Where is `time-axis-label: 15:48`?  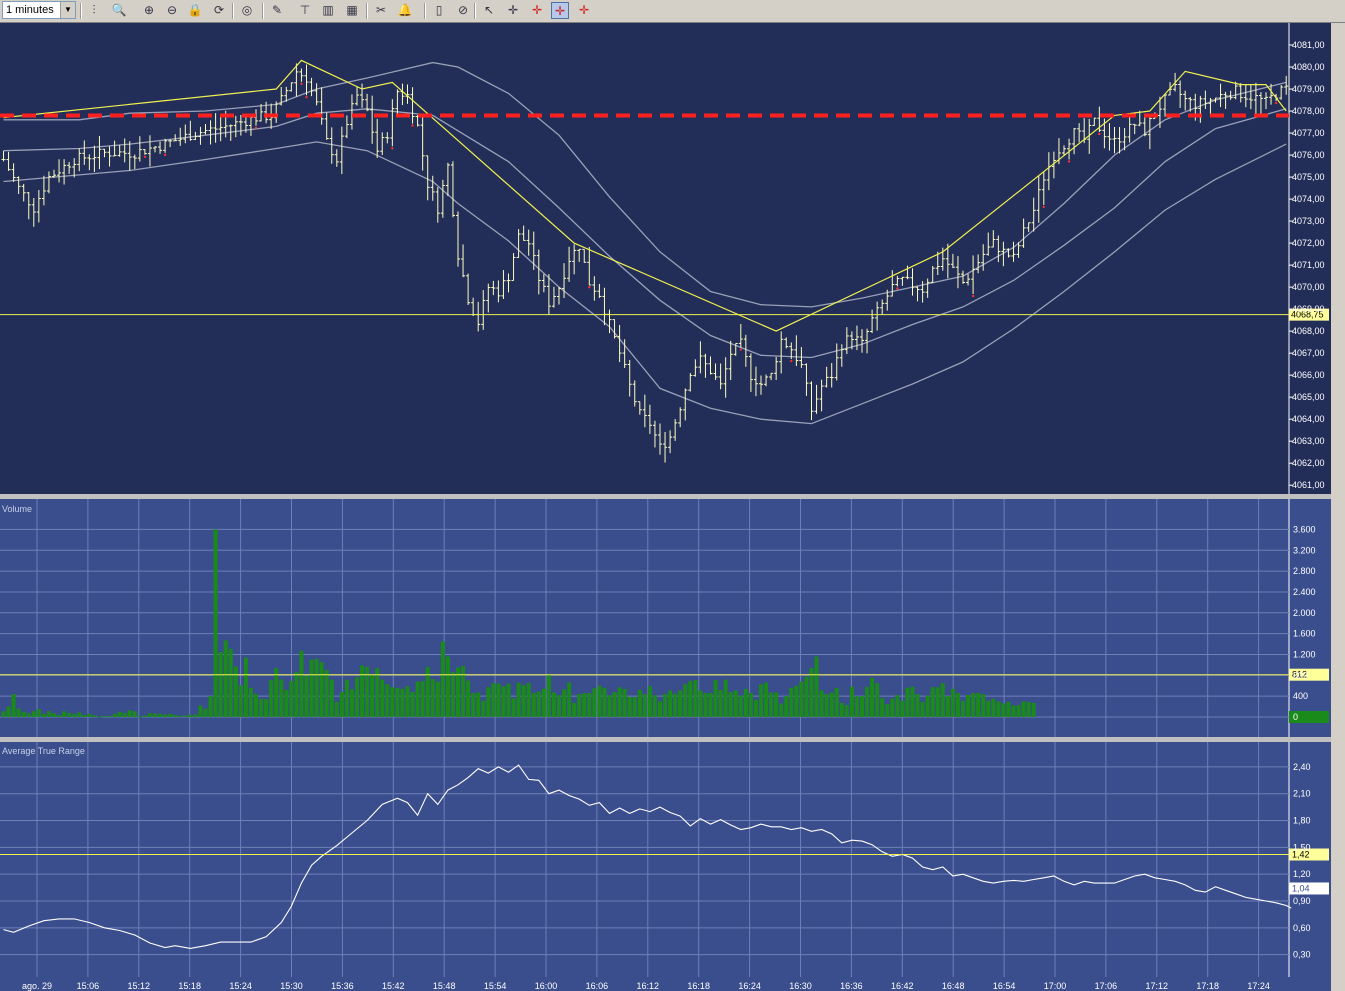 time-axis-label: 15:48 is located at coordinates (444, 986).